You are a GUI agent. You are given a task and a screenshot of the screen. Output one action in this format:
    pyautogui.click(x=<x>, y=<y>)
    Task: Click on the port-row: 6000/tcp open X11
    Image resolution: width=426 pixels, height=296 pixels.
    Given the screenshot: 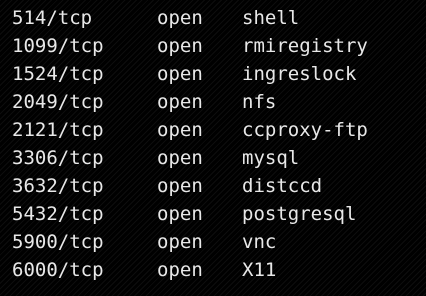 What is the action you would take?
    pyautogui.click(x=213, y=270)
    